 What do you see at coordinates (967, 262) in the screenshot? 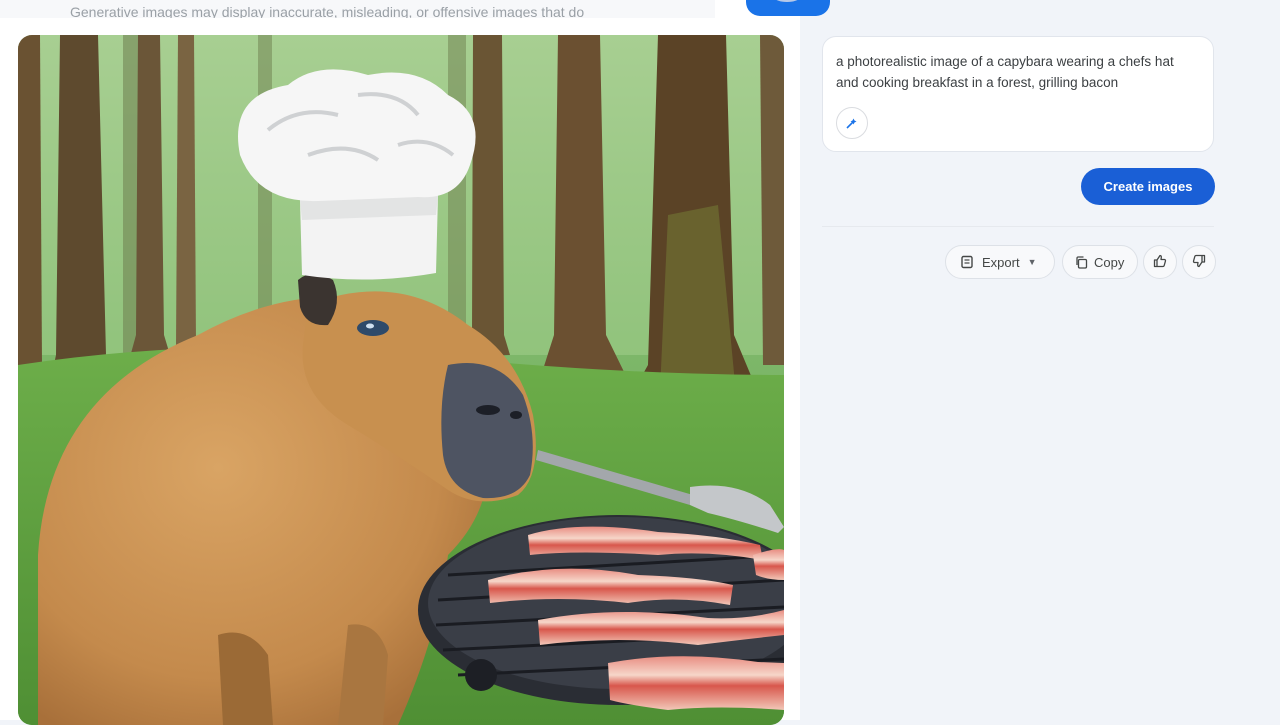
I see `export-icon` at bounding box center [967, 262].